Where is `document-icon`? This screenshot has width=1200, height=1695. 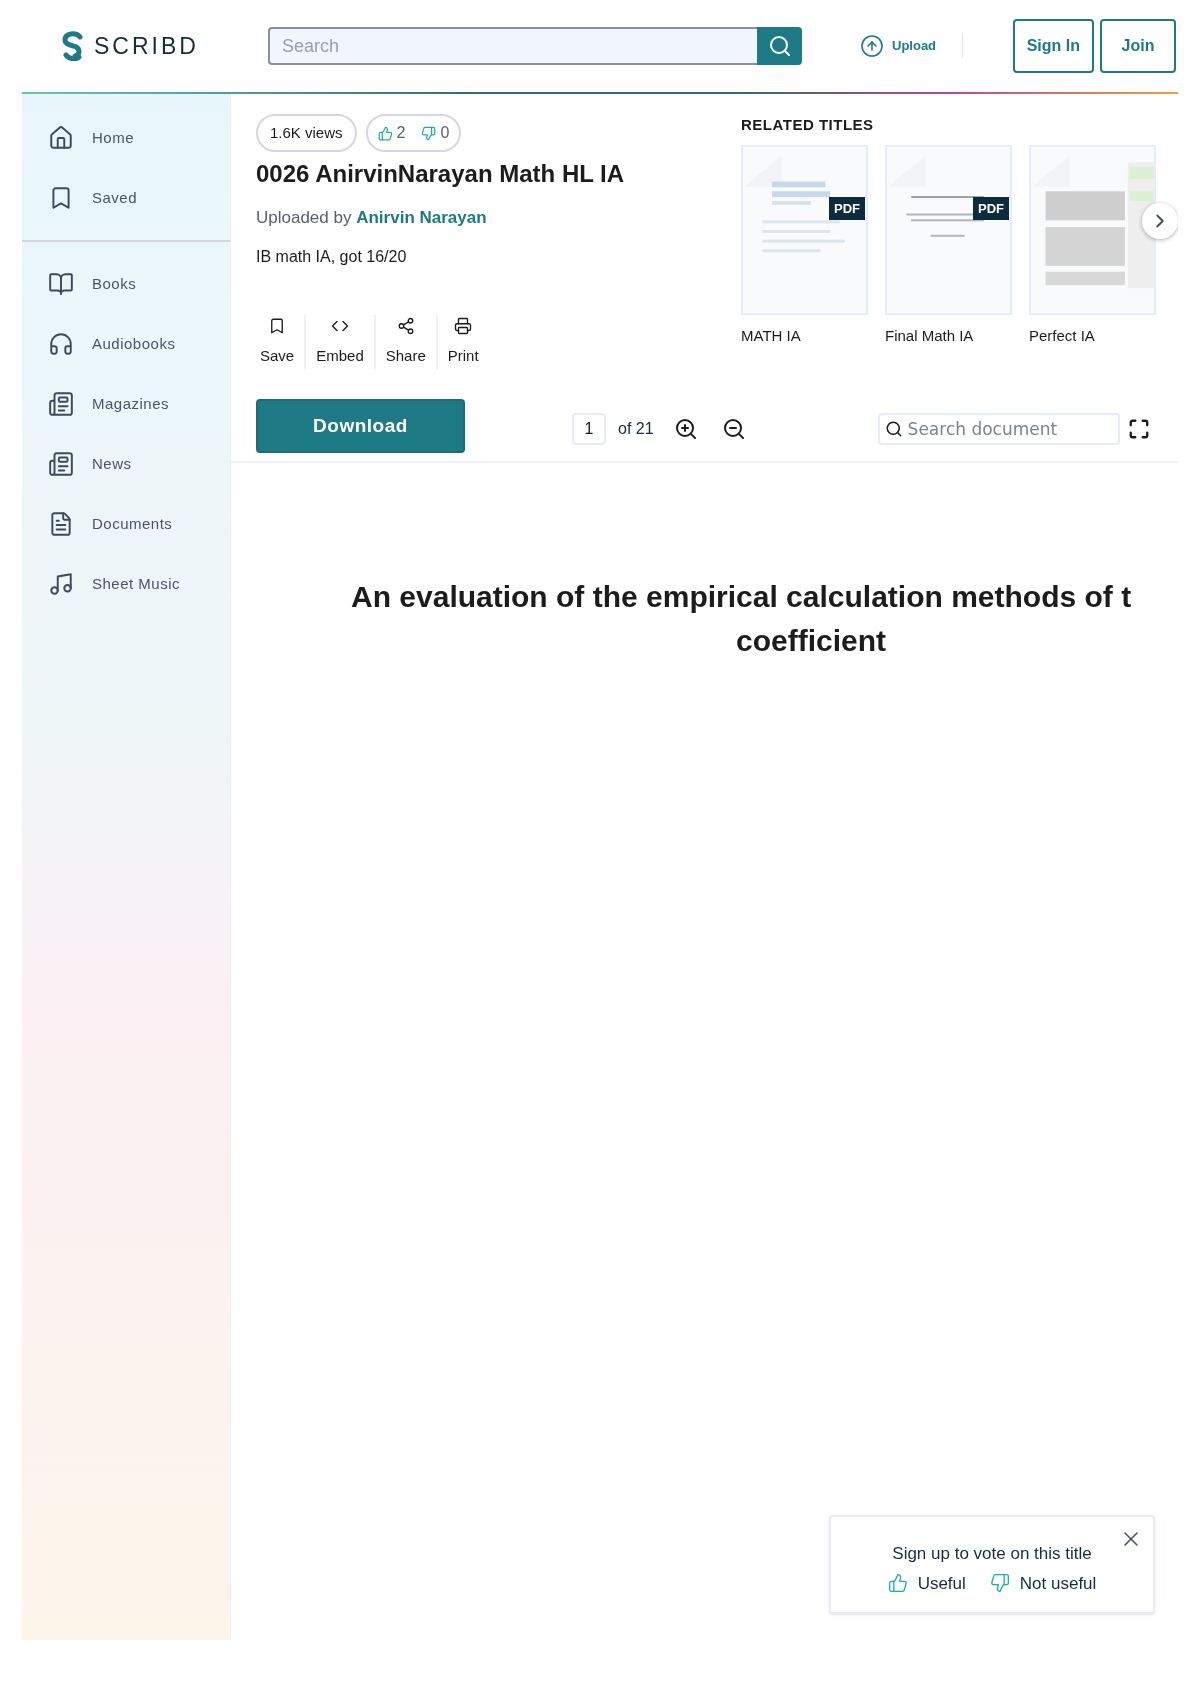
document-icon is located at coordinates (61, 524).